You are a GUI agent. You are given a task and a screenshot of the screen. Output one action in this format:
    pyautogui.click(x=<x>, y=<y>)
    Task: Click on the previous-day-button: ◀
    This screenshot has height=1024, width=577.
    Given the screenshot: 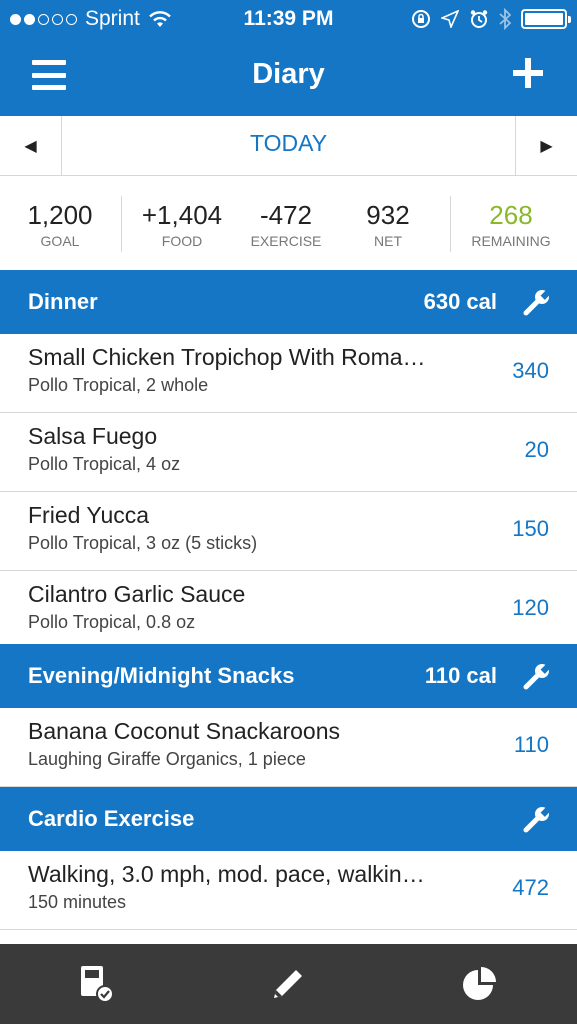 What is the action you would take?
    pyautogui.click(x=31, y=146)
    